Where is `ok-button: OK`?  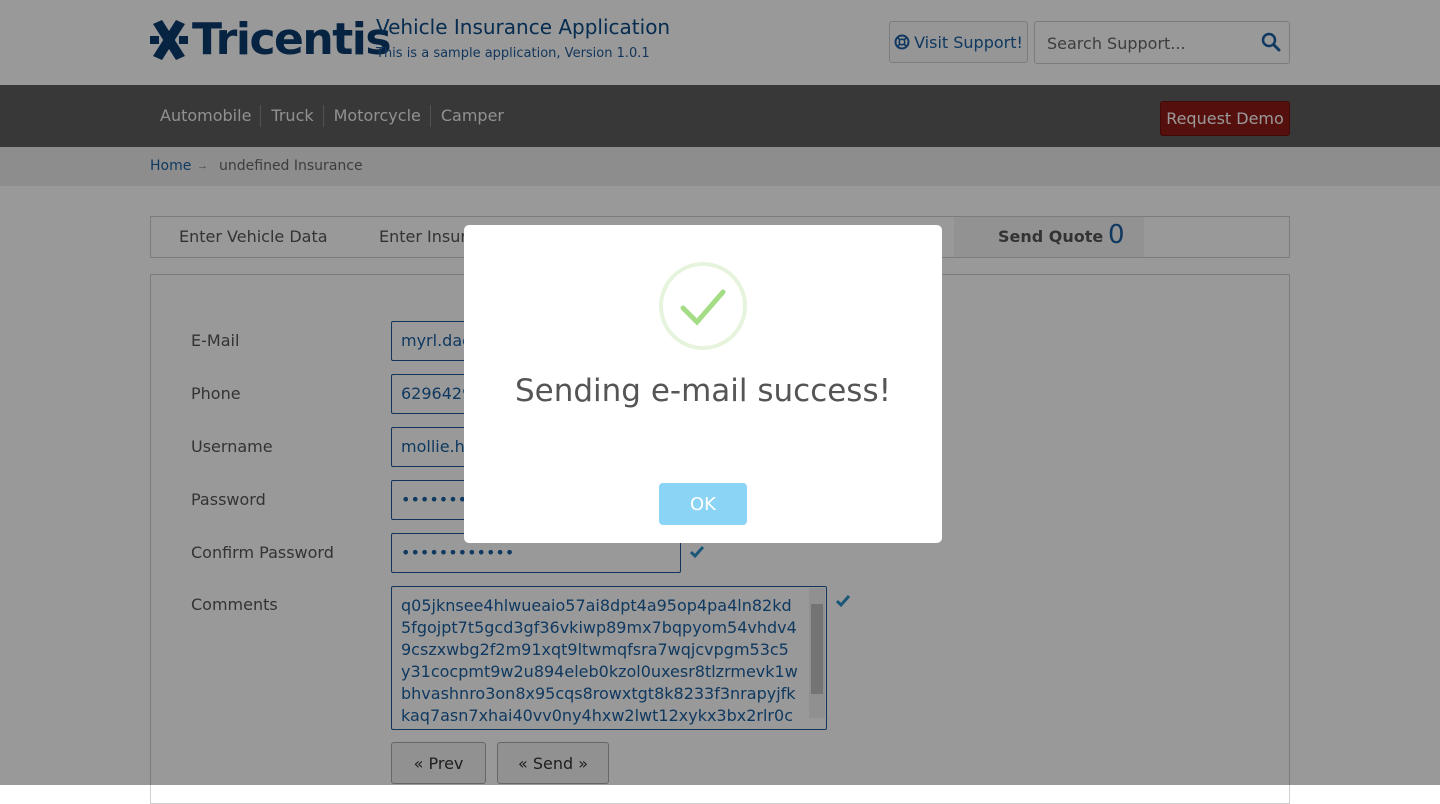
ok-button: OK is located at coordinates (703, 504).